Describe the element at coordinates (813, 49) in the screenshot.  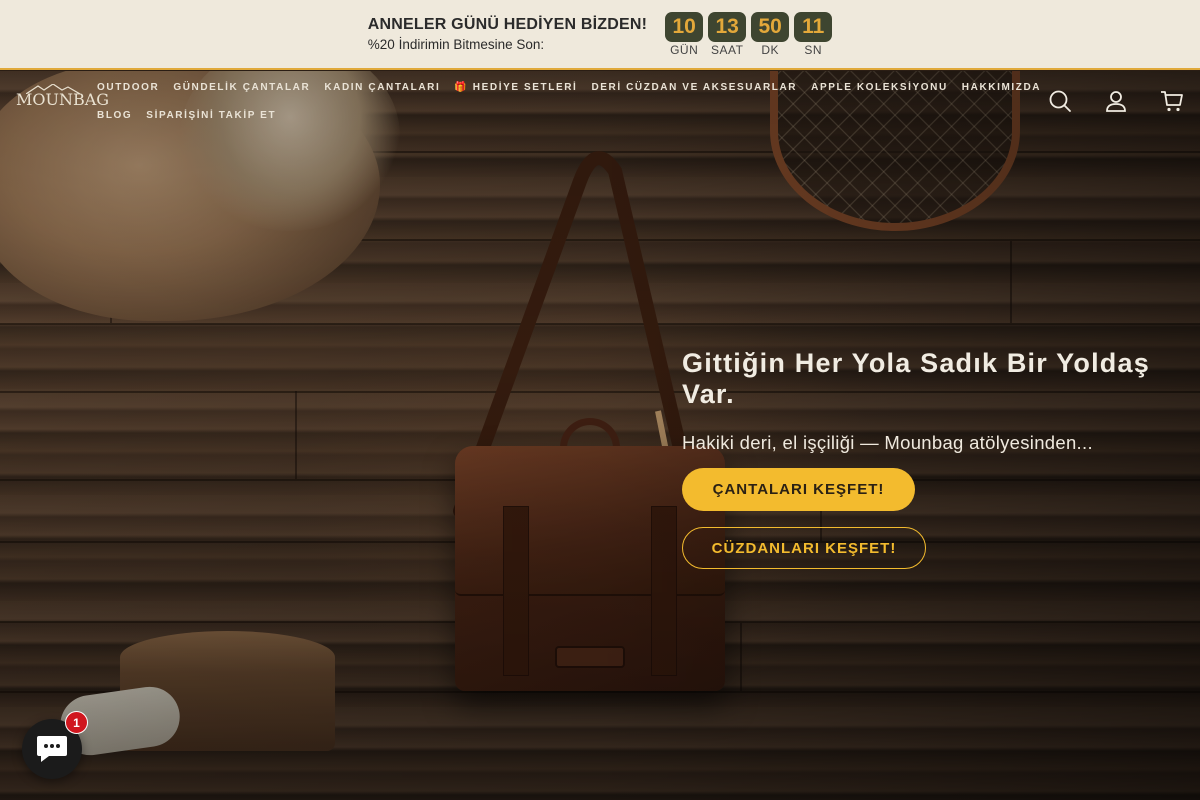
I see `countdown-label: SN` at that location.